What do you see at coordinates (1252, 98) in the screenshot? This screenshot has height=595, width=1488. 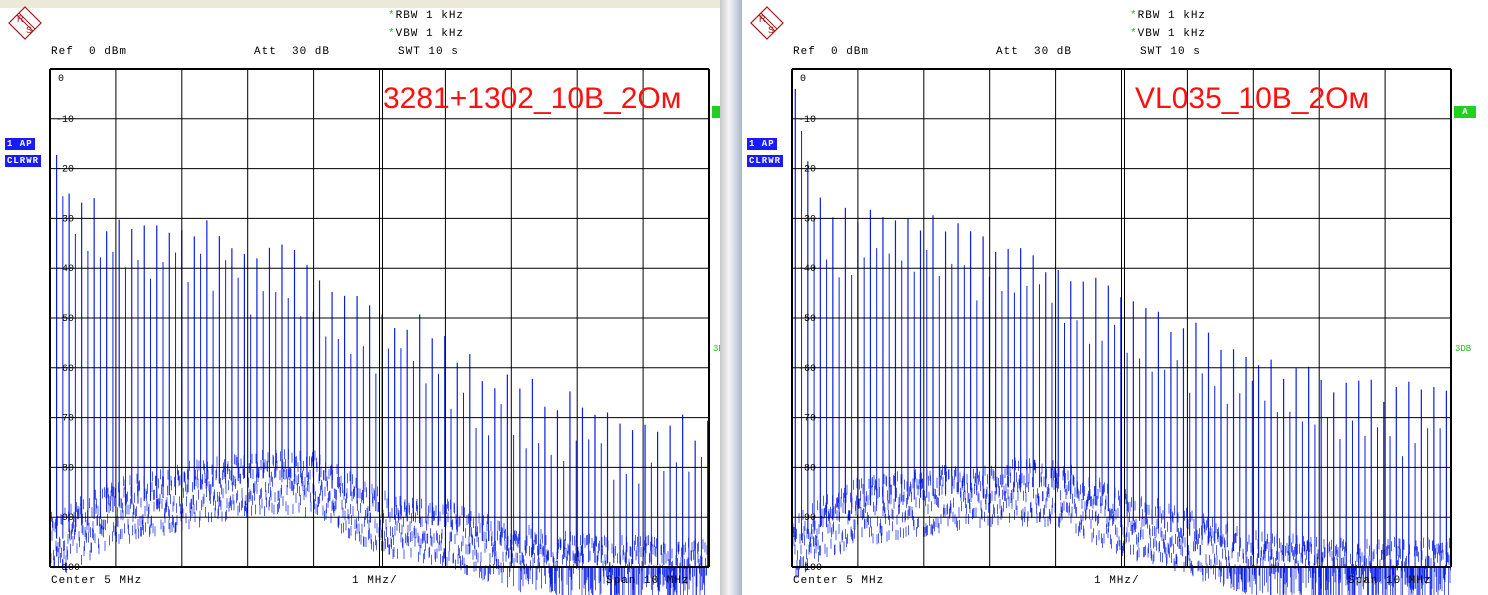 I see `trace-title: VL035_10В_2Ом` at bounding box center [1252, 98].